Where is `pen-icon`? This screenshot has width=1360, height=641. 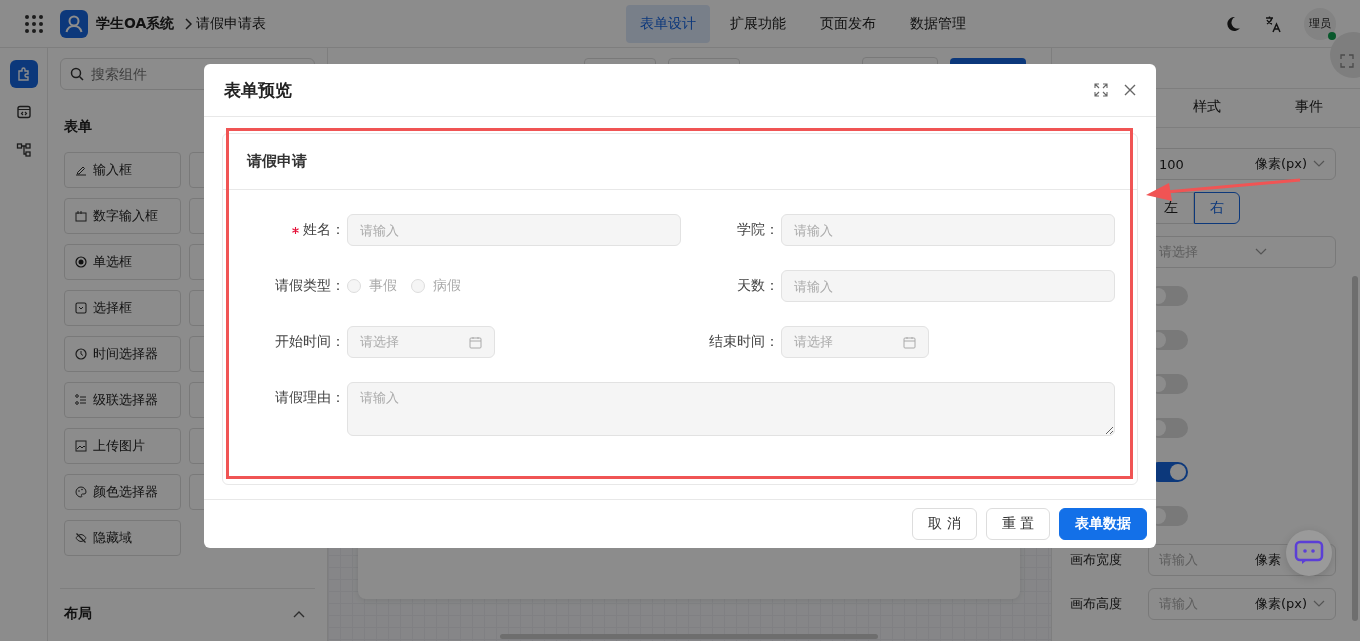
pen-icon is located at coordinates (81, 170).